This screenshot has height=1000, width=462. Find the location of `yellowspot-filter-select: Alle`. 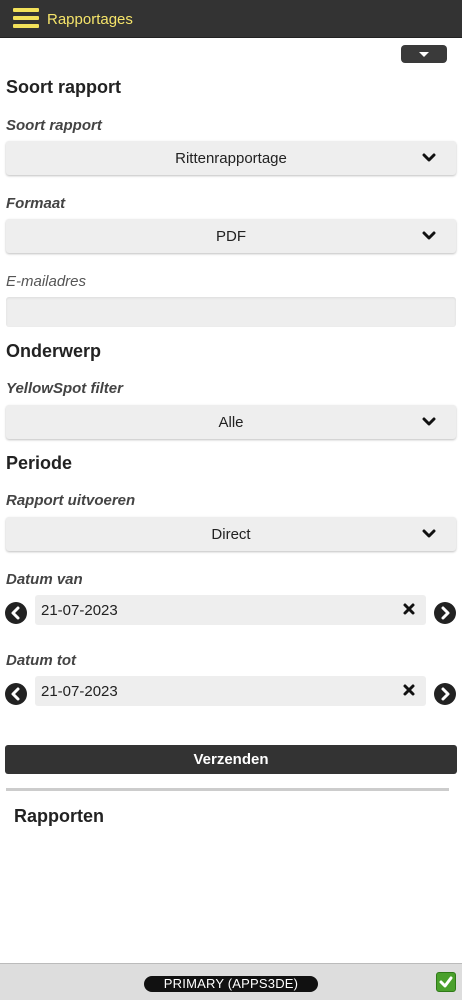

yellowspot-filter-select: Alle is located at coordinates (231, 422).